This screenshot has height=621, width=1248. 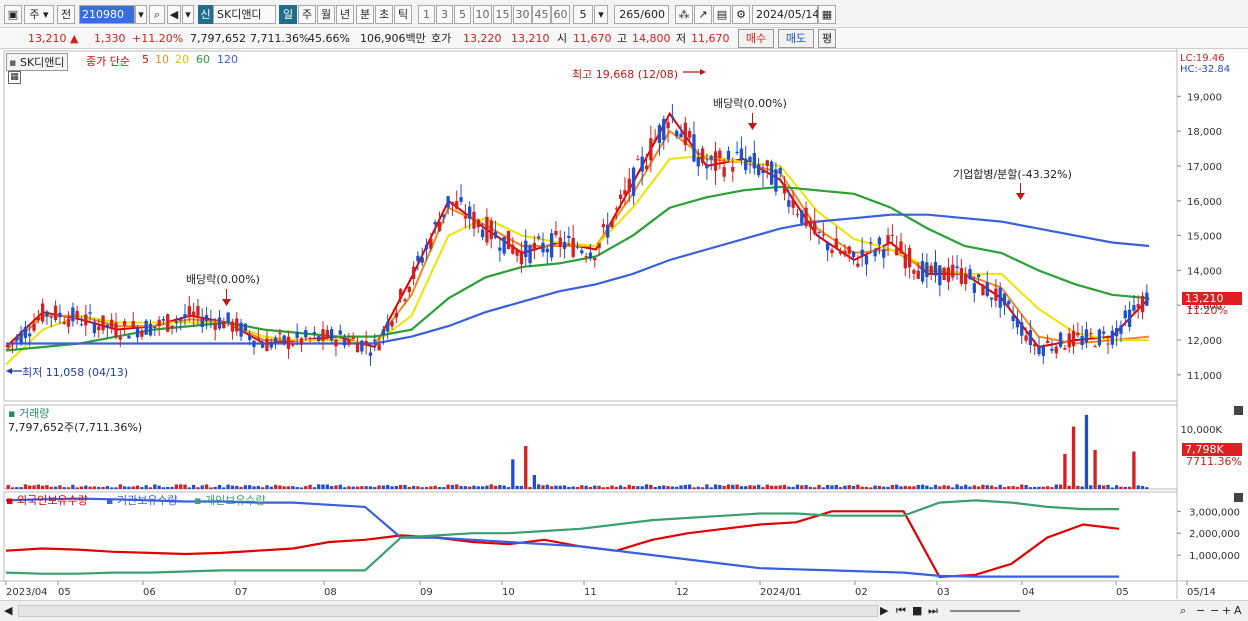 I want to click on code-input: 210980, so click(x=107, y=14).